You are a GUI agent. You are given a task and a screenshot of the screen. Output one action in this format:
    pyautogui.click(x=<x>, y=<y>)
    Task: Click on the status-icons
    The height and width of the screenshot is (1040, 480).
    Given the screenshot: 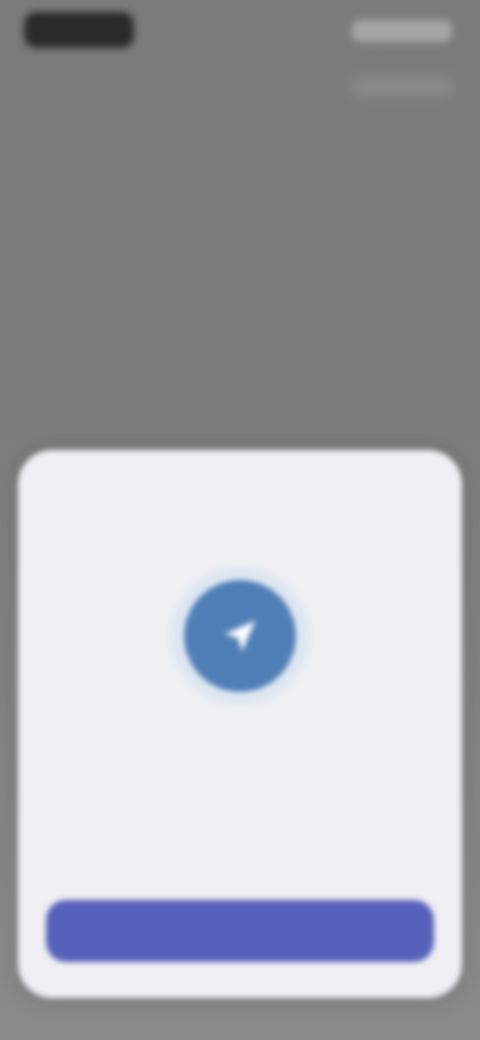 What is the action you would take?
    pyautogui.click(x=402, y=31)
    